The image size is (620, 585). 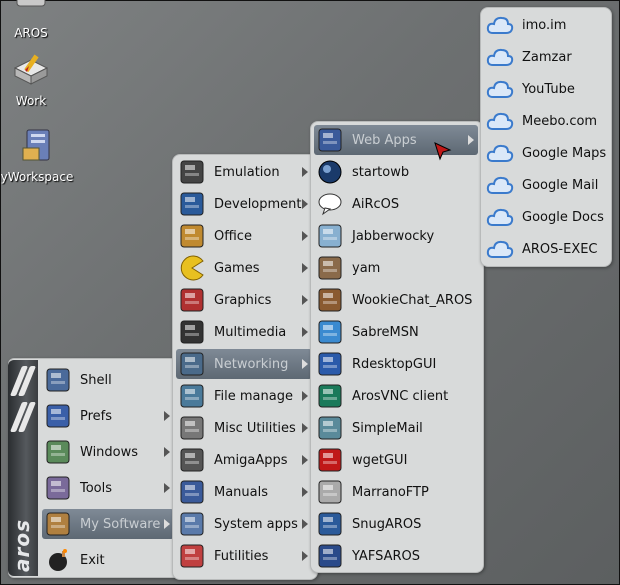 I want to click on menu-item-label: Office, so click(x=233, y=236).